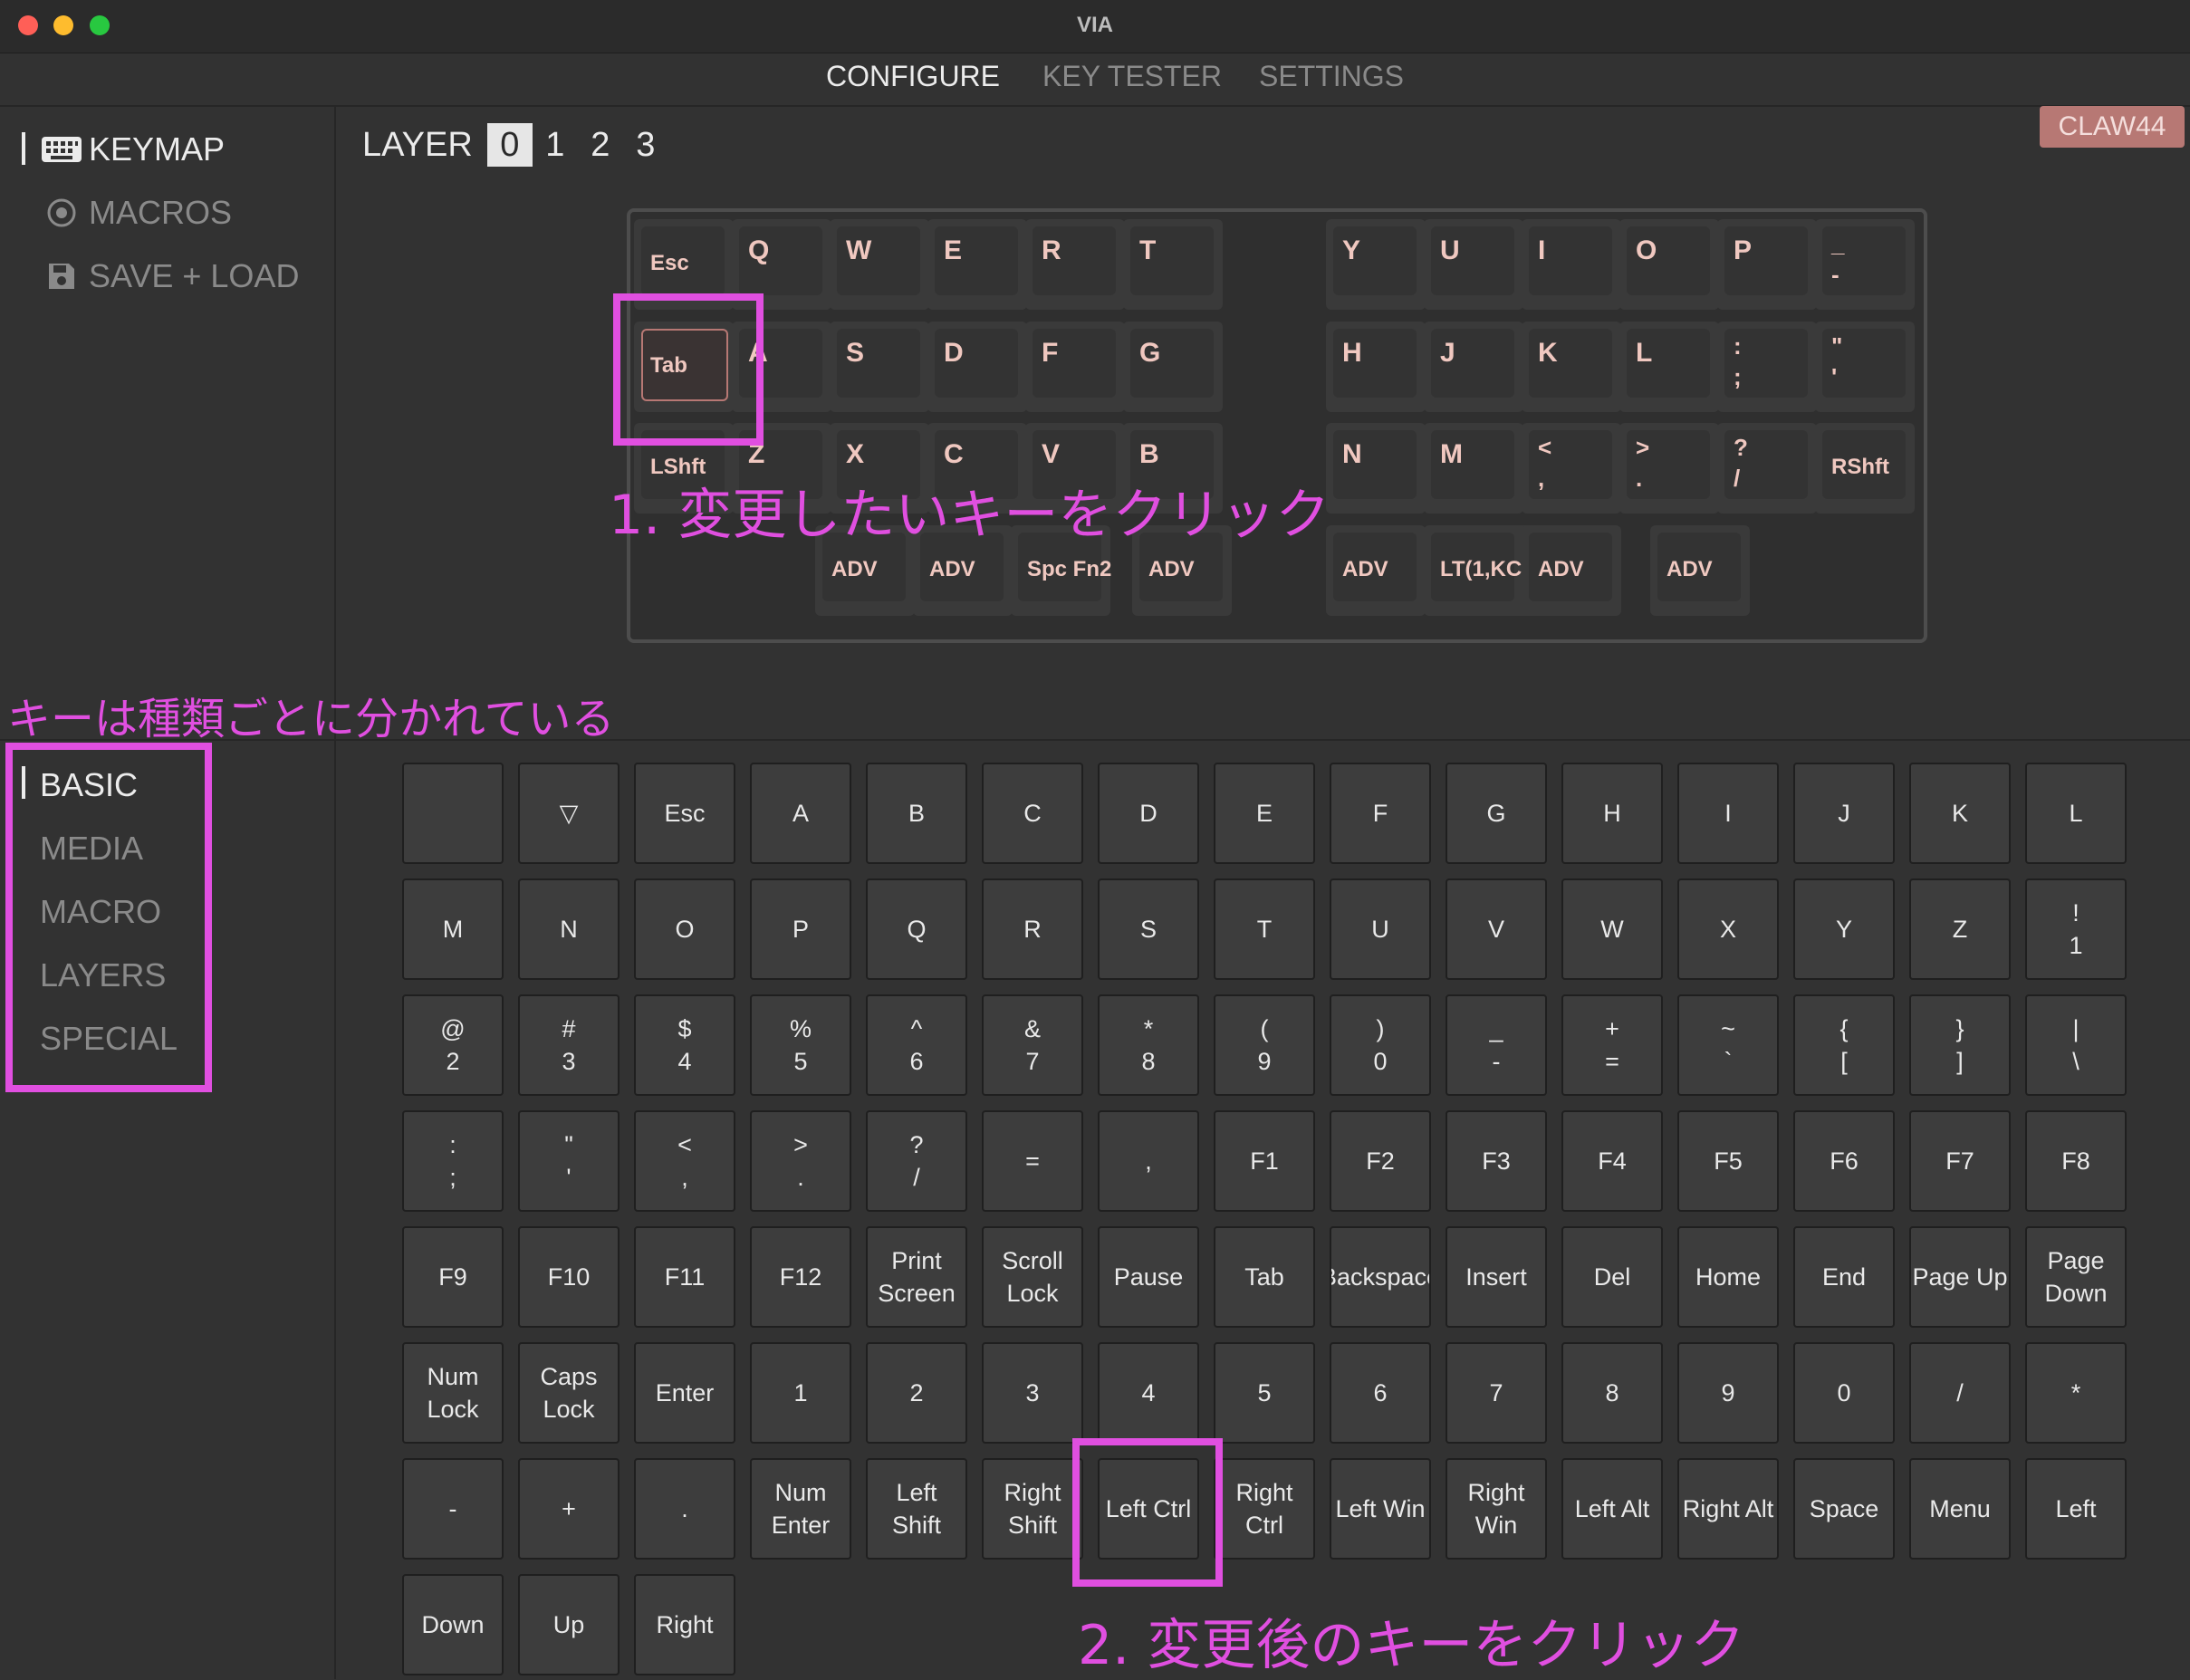  I want to click on keymap-key: Y, so click(1376, 265).